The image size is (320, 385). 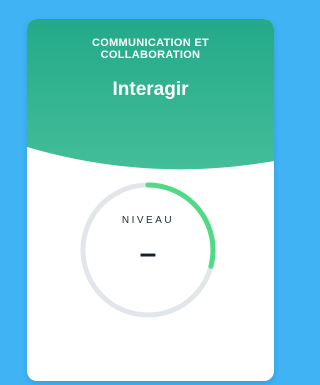 What do you see at coordinates (150, 89) in the screenshot?
I see `skill-title: Interagir` at bounding box center [150, 89].